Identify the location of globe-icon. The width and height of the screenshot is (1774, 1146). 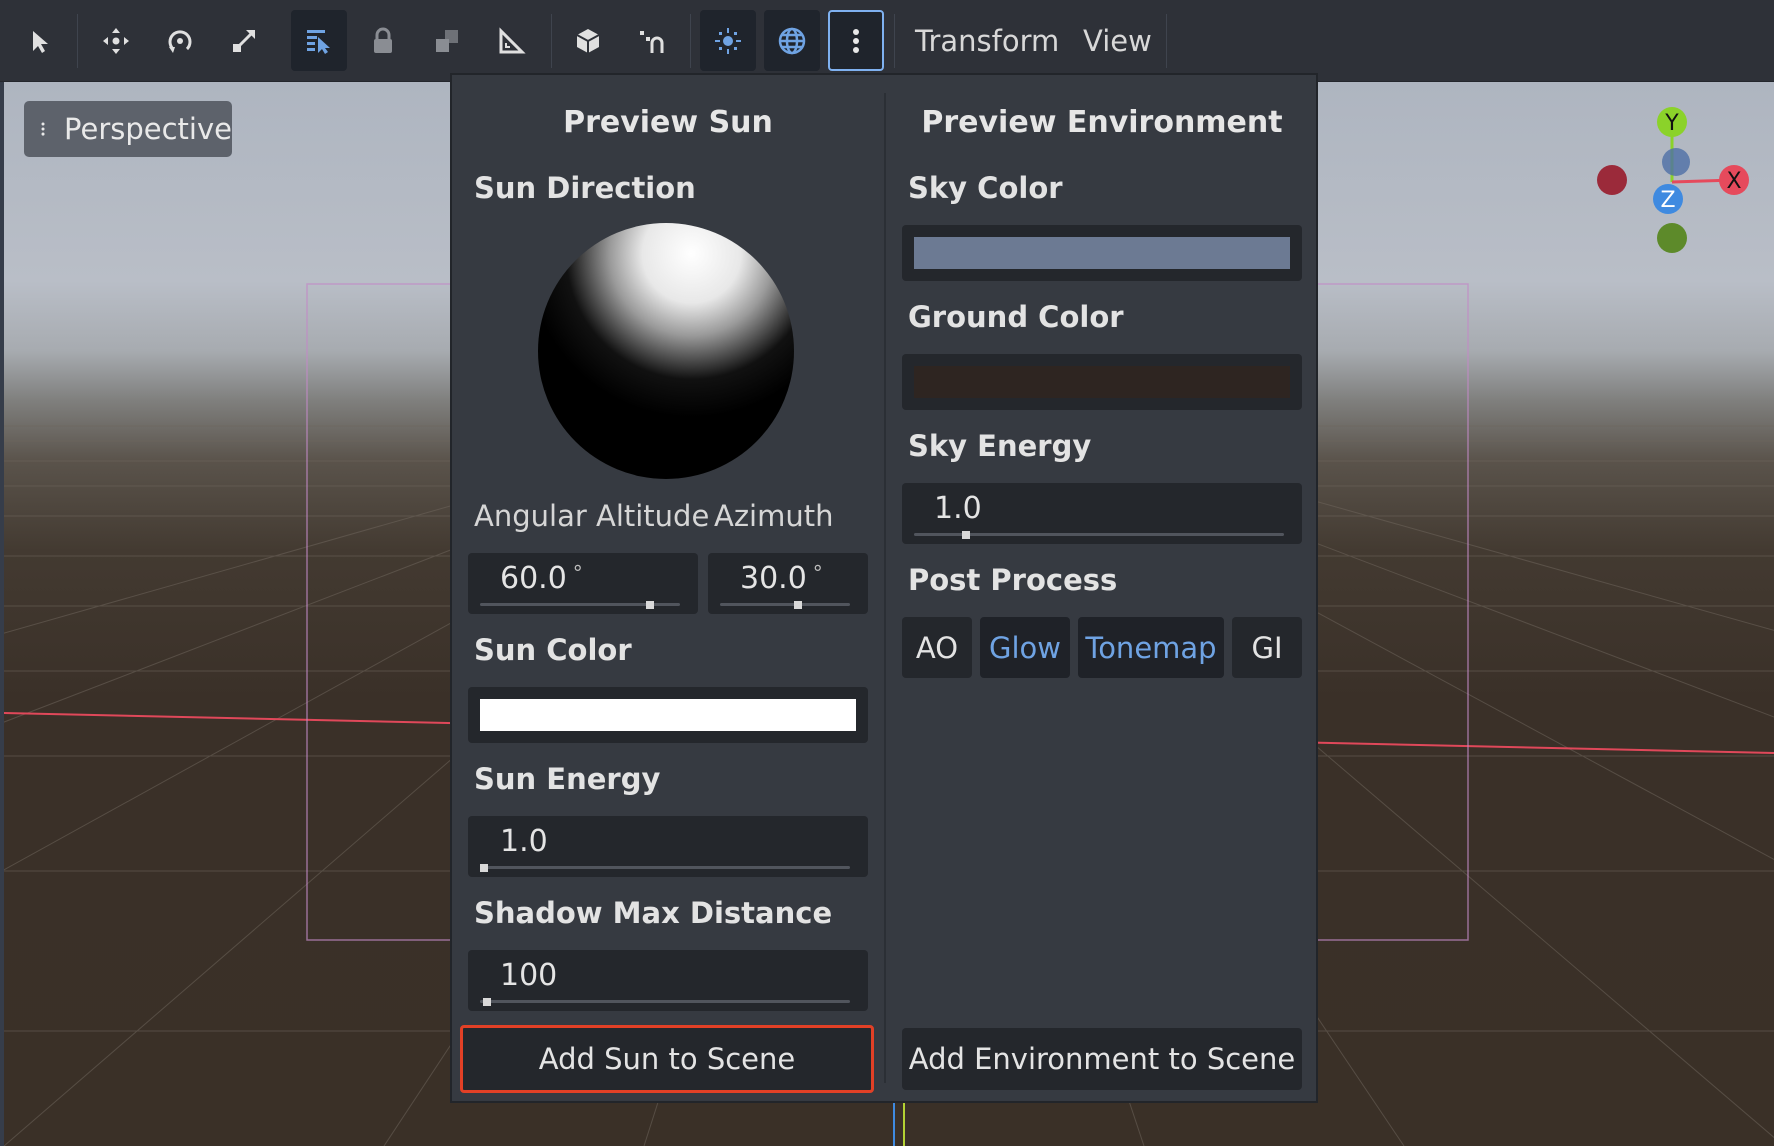
(792, 40).